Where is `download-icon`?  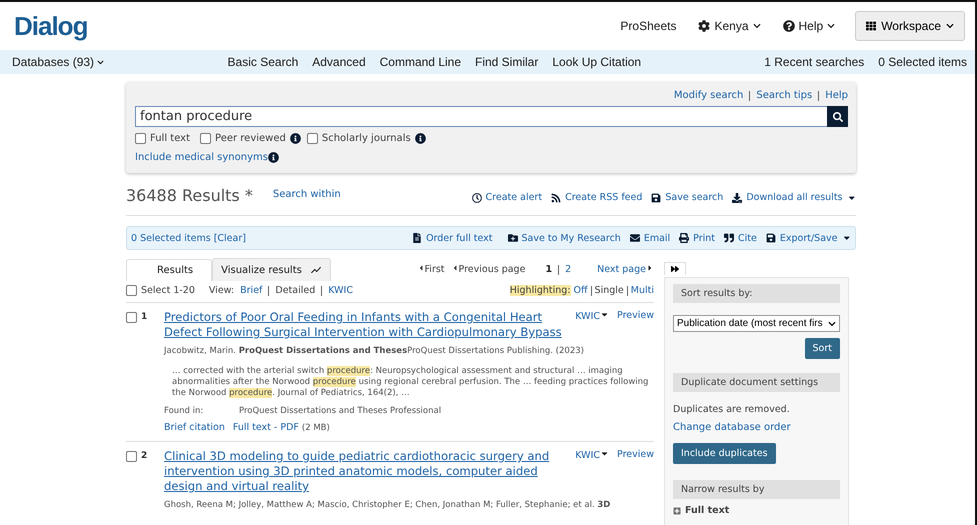
download-icon is located at coordinates (737, 197).